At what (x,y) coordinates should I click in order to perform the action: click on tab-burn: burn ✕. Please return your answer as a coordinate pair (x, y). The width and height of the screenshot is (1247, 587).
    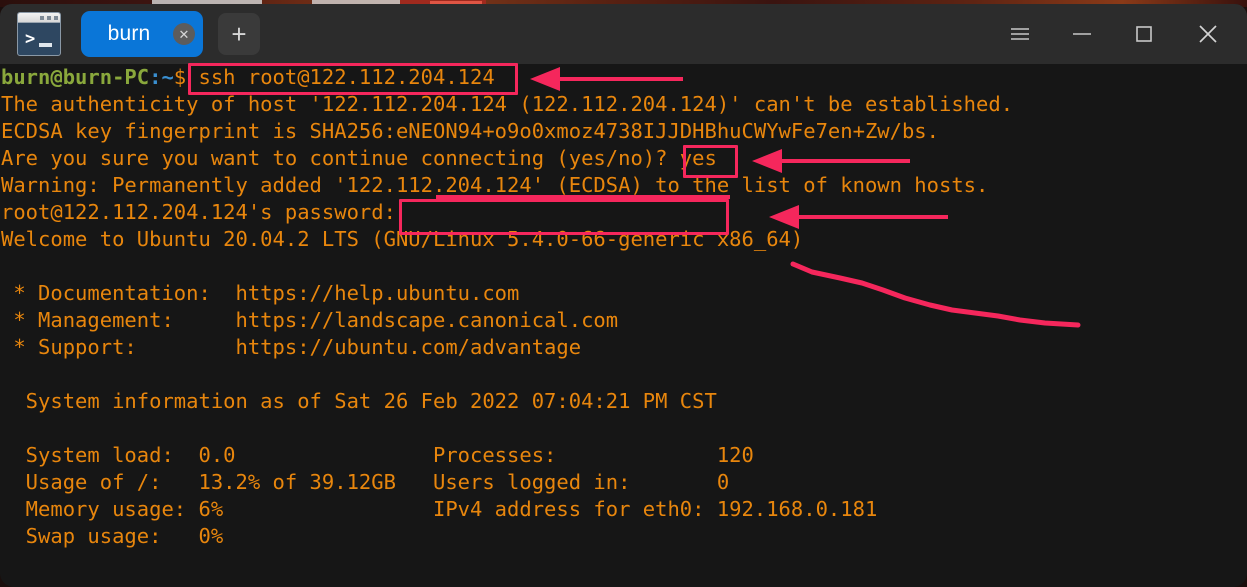
    Looking at the image, I should click on (142, 34).